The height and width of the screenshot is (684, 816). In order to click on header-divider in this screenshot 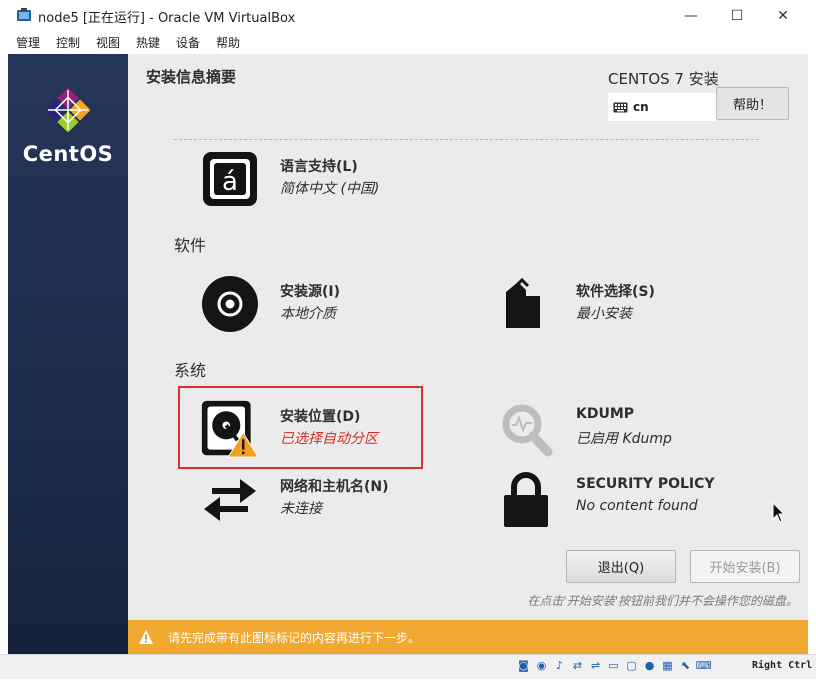, I will do `click(466, 139)`.